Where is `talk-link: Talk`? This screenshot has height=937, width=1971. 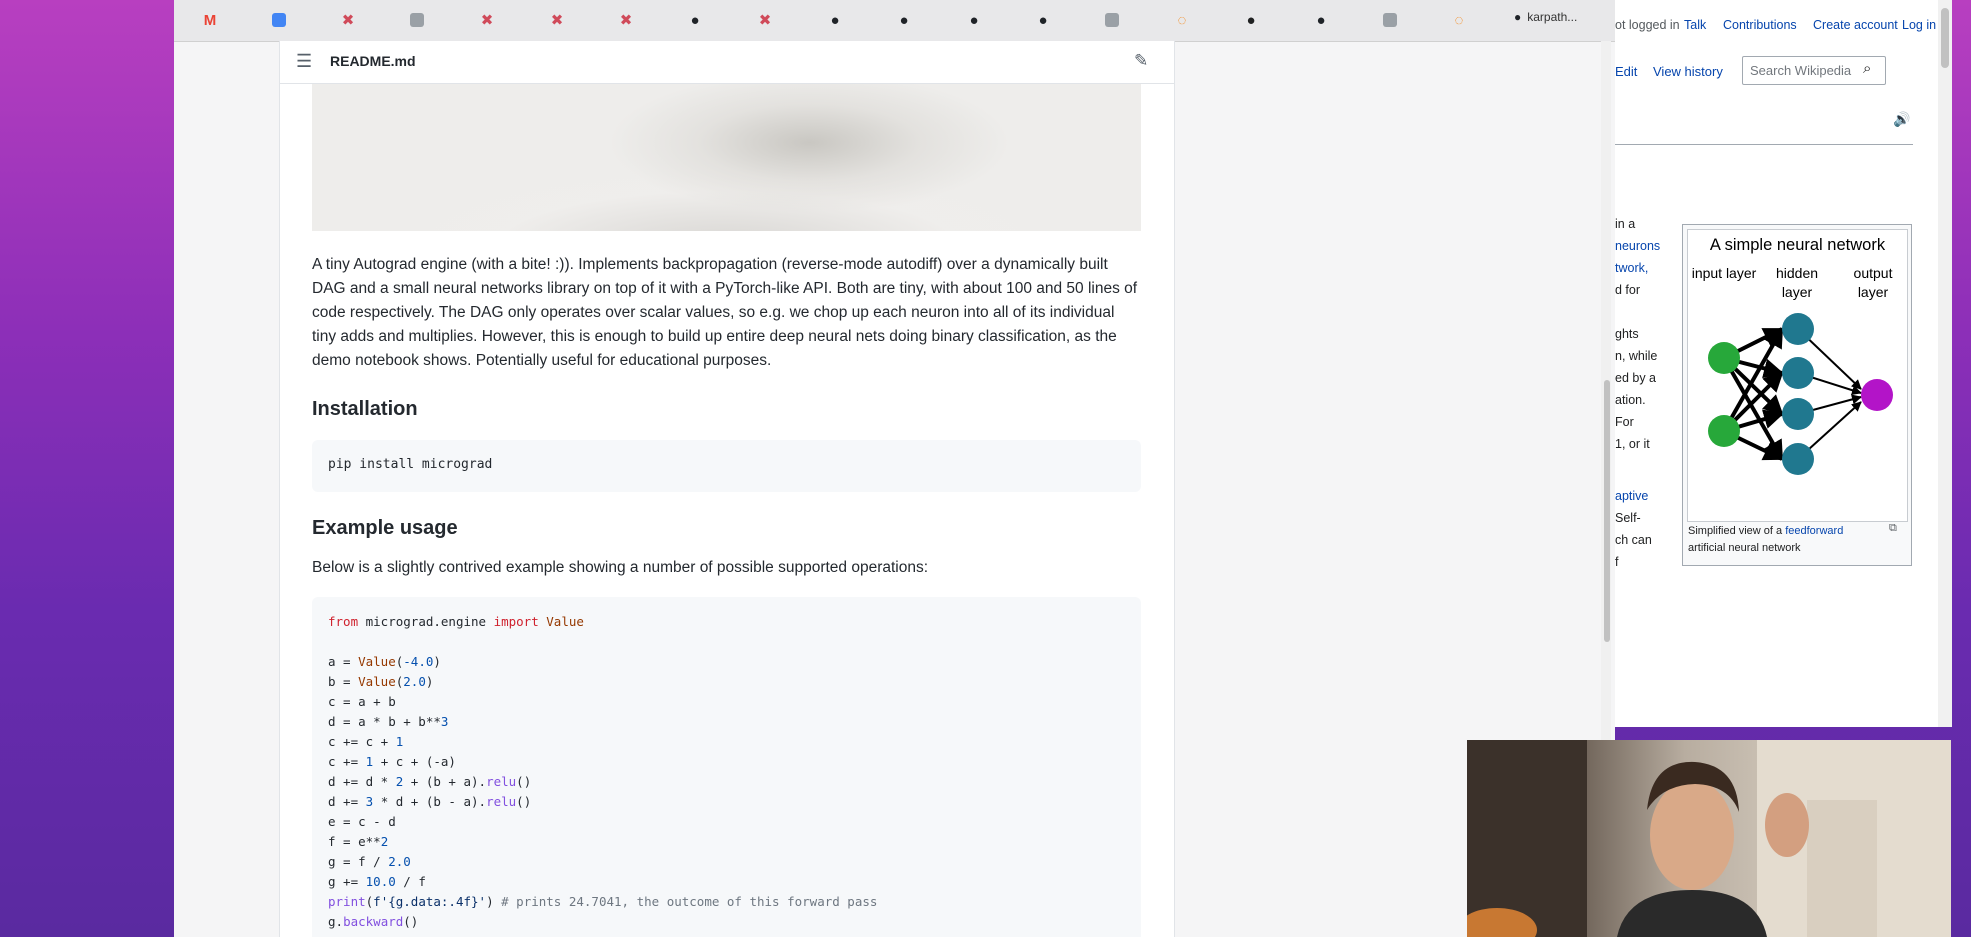 talk-link: Talk is located at coordinates (1695, 25).